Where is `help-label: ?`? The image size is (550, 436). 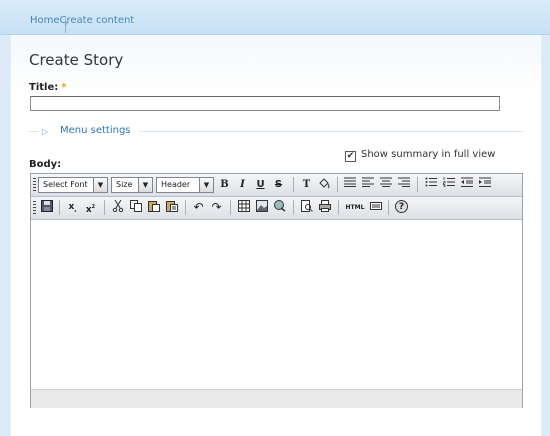
help-label: ? is located at coordinates (401, 207).